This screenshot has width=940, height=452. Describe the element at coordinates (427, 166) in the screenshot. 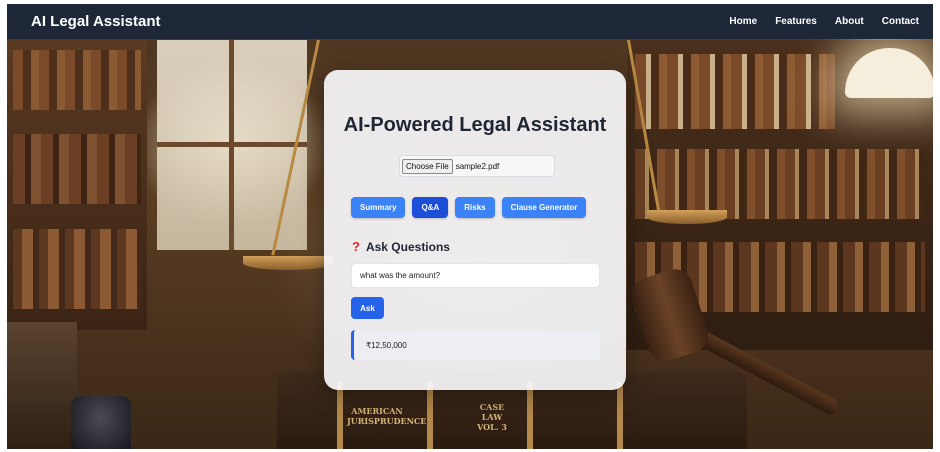

I see `choose-file-button: Choose File` at that location.